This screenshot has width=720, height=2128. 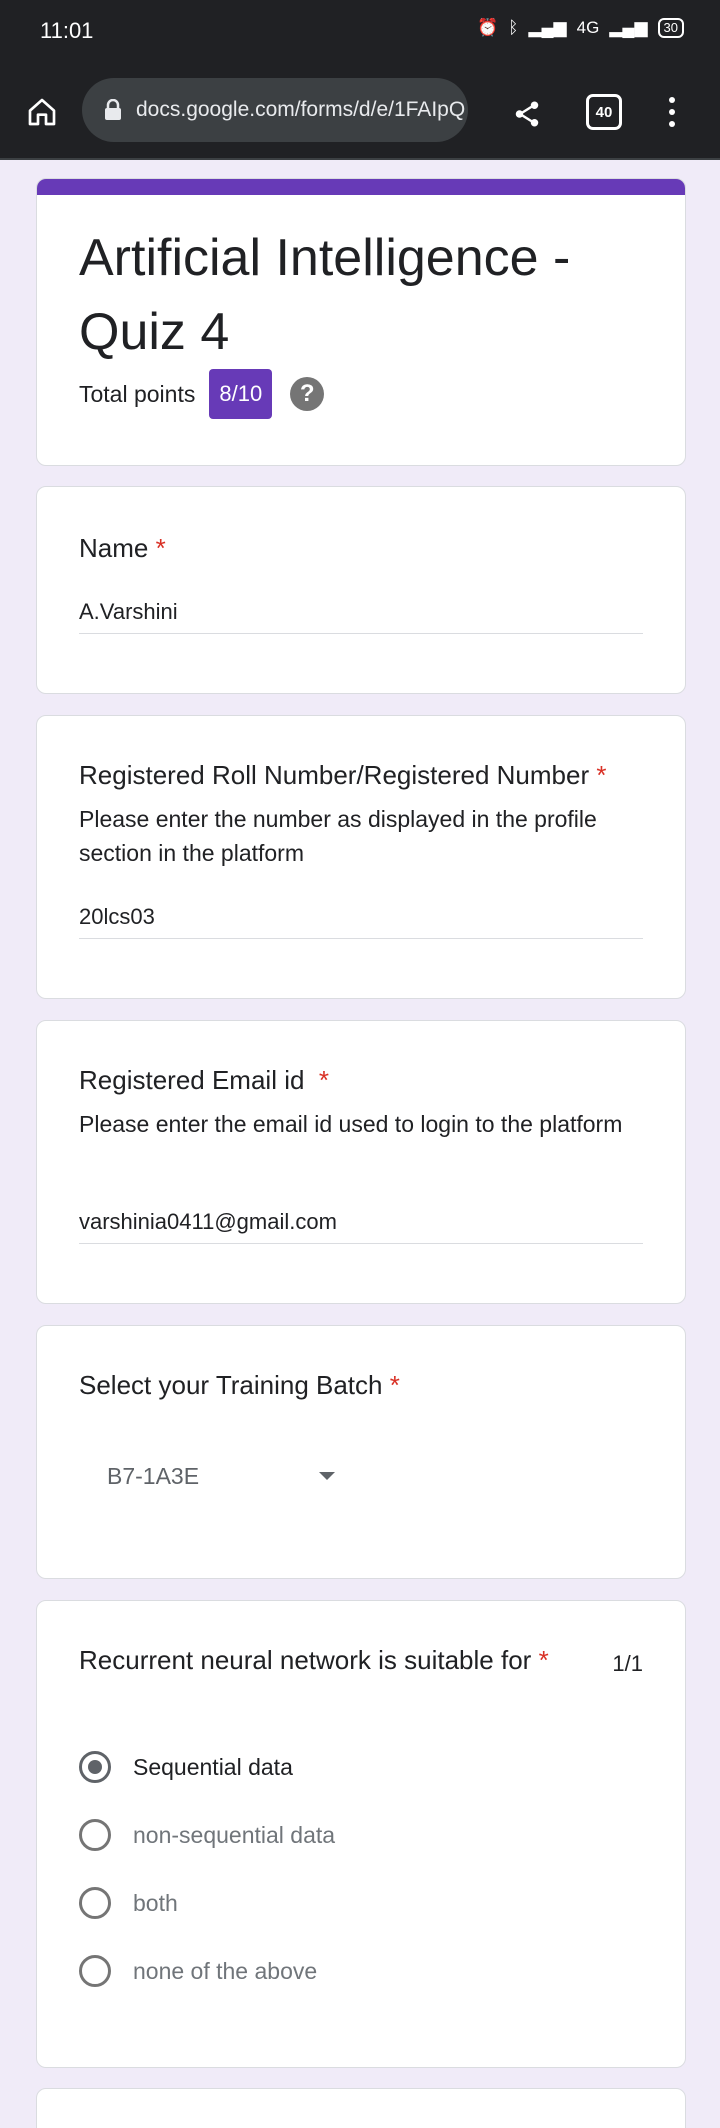 I want to click on question-title: Select your Training Batch *, so click(x=239, y=1385).